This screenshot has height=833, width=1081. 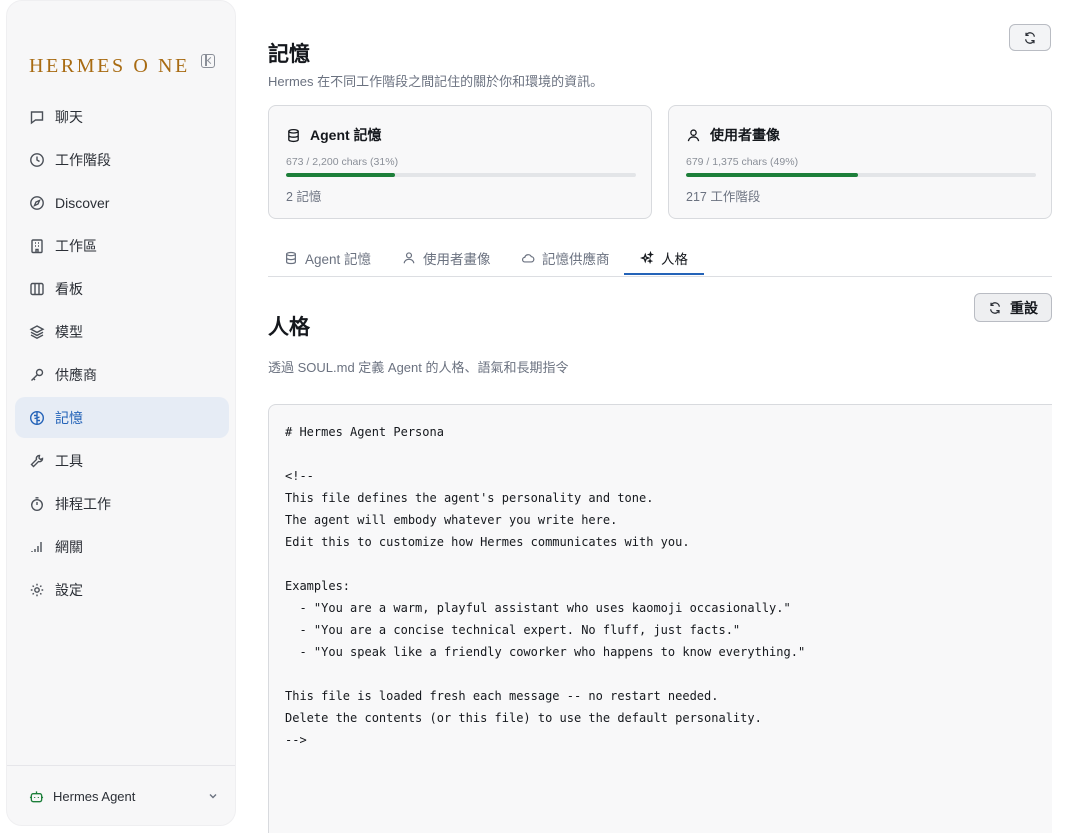 What do you see at coordinates (76, 245) in the screenshot?
I see `sidebar-item-label: 工作區` at bounding box center [76, 245].